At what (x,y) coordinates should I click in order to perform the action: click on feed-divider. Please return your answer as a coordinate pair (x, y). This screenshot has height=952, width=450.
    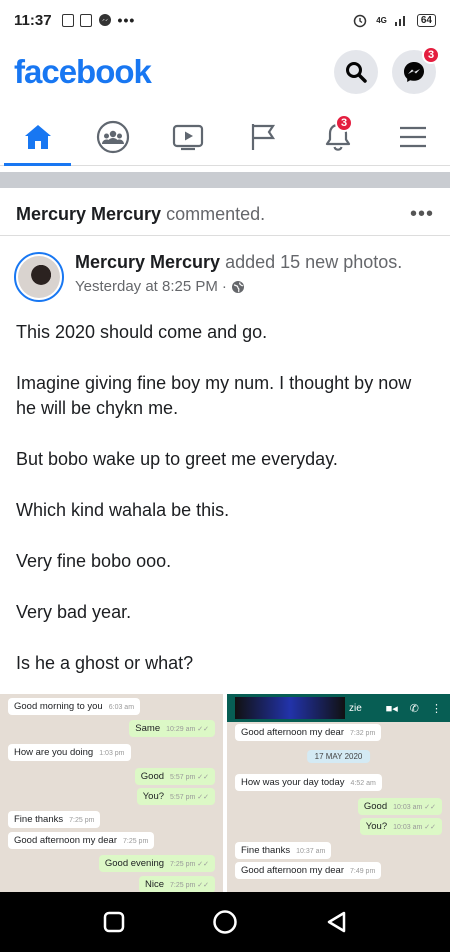
    Looking at the image, I should click on (225, 180).